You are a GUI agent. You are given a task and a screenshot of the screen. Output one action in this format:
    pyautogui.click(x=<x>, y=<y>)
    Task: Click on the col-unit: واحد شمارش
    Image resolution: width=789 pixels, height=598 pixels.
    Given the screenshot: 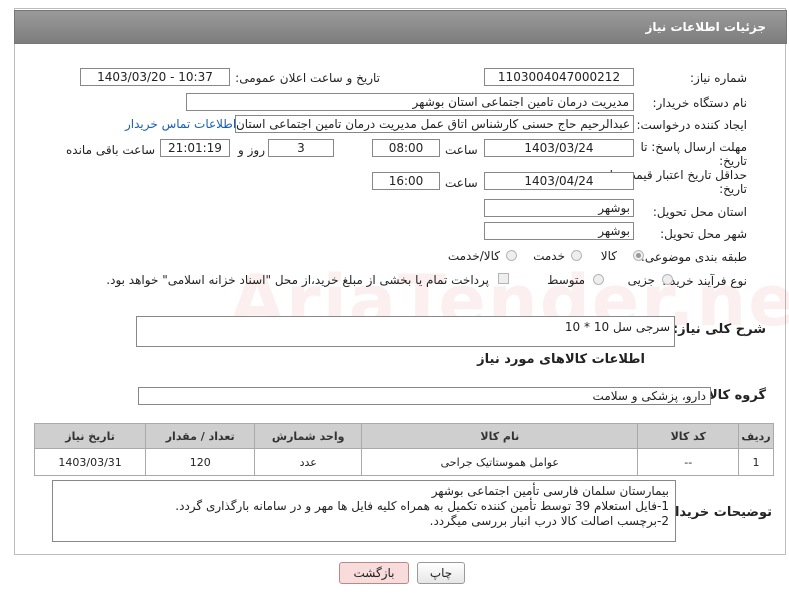 What is the action you would take?
    pyautogui.click(x=308, y=436)
    